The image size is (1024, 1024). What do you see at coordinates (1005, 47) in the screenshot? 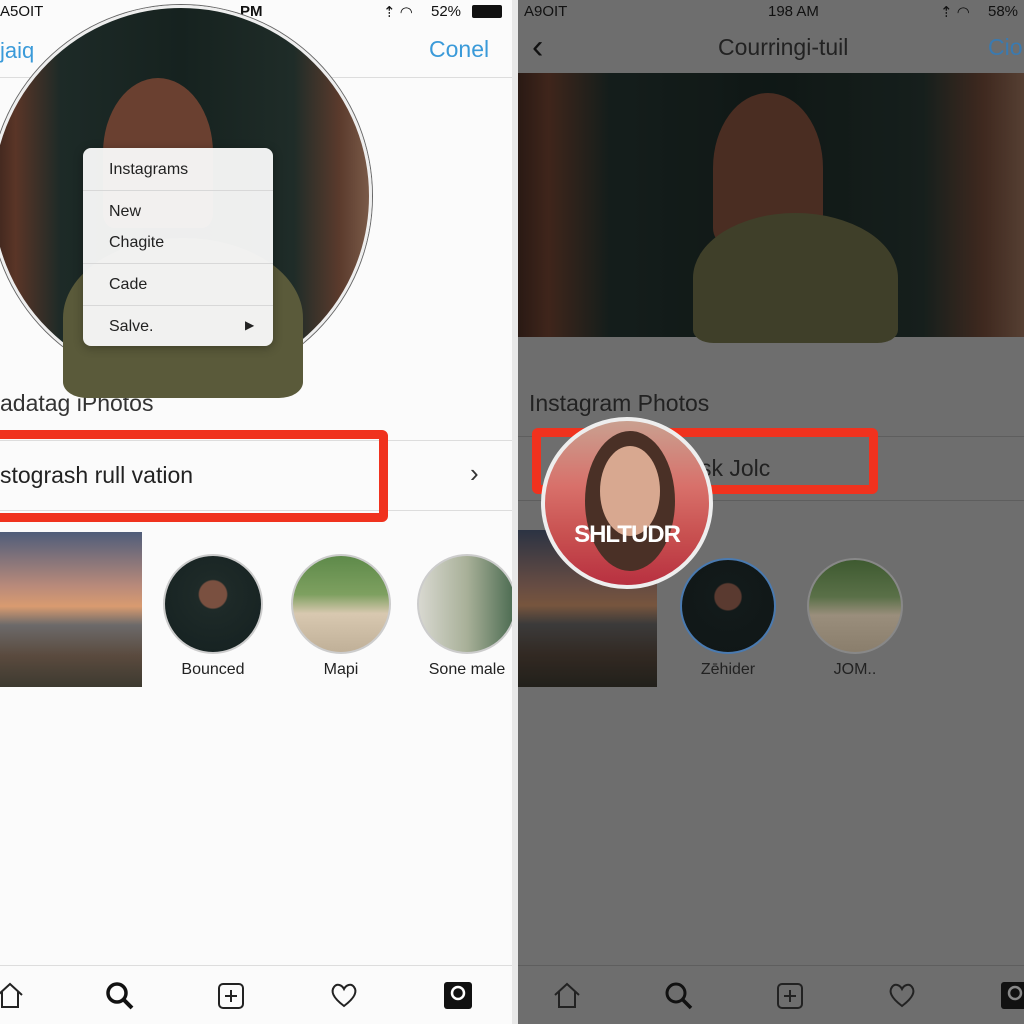
I see `nav-right-button: Cio` at bounding box center [1005, 47].